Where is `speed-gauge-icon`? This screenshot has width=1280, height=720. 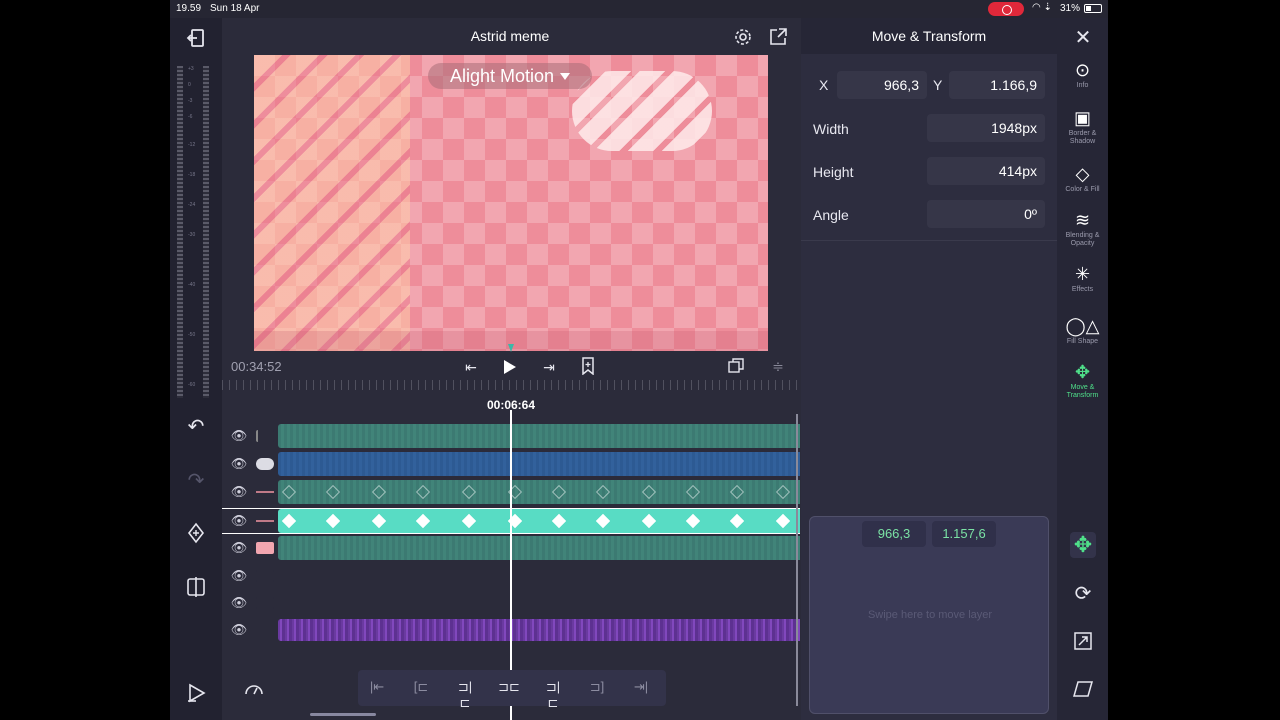 speed-gauge-icon is located at coordinates (254, 688).